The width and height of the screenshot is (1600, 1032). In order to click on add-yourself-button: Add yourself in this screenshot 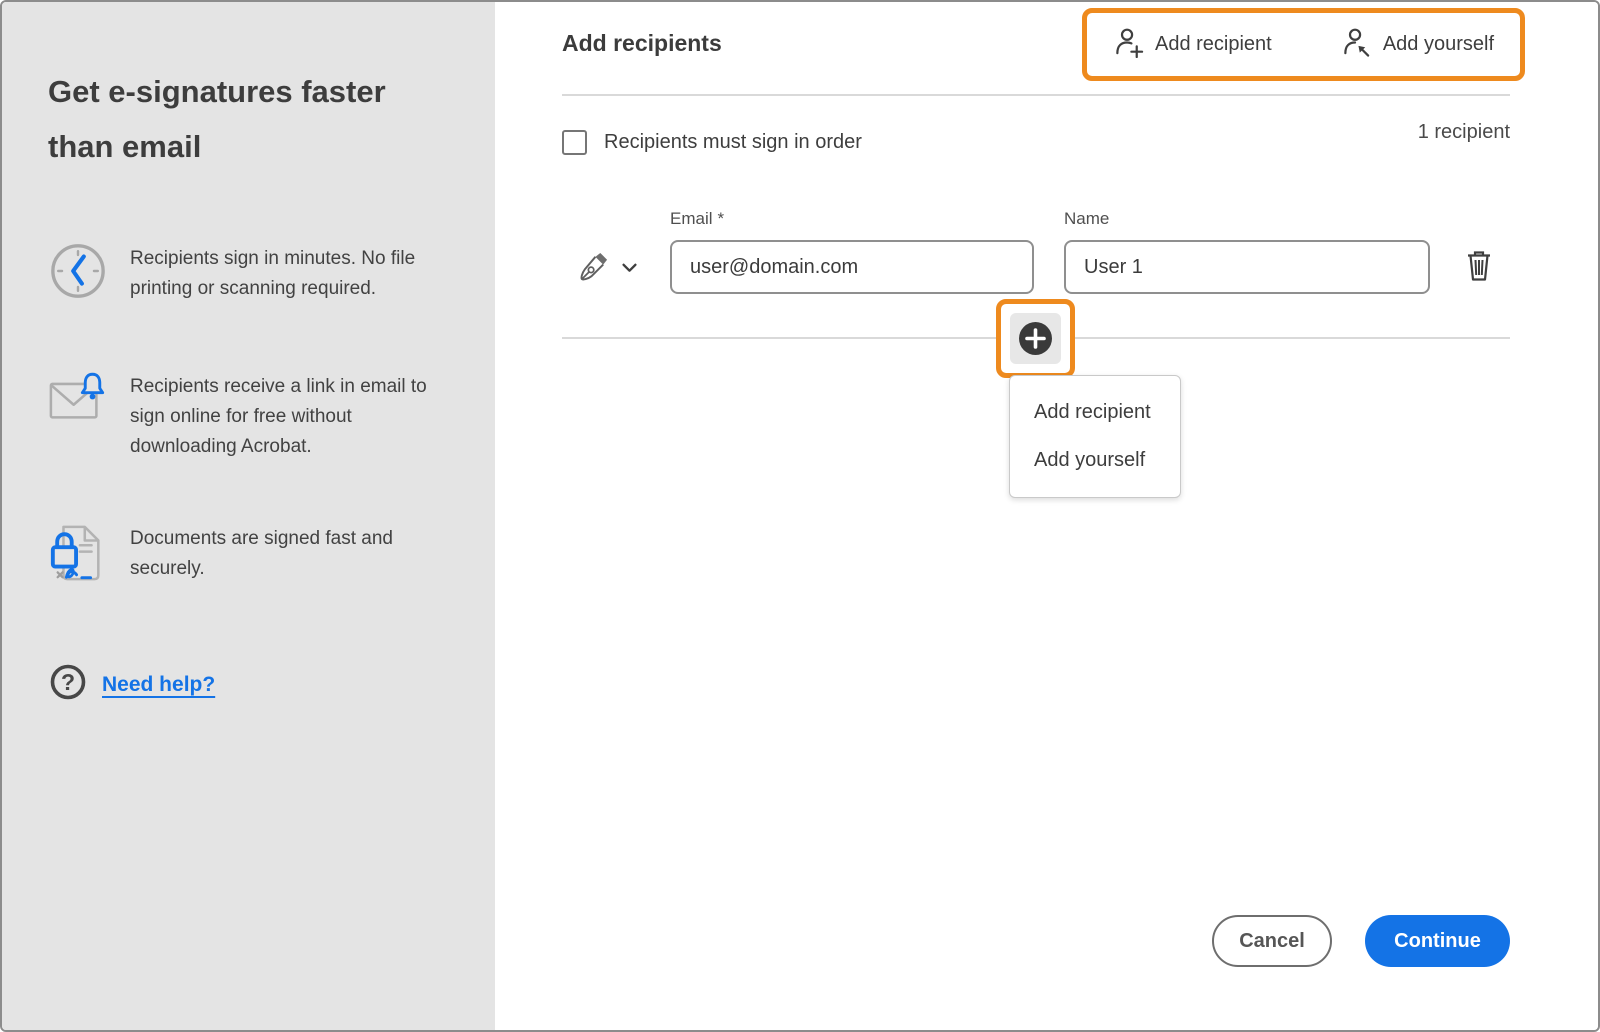, I will do `click(1417, 45)`.